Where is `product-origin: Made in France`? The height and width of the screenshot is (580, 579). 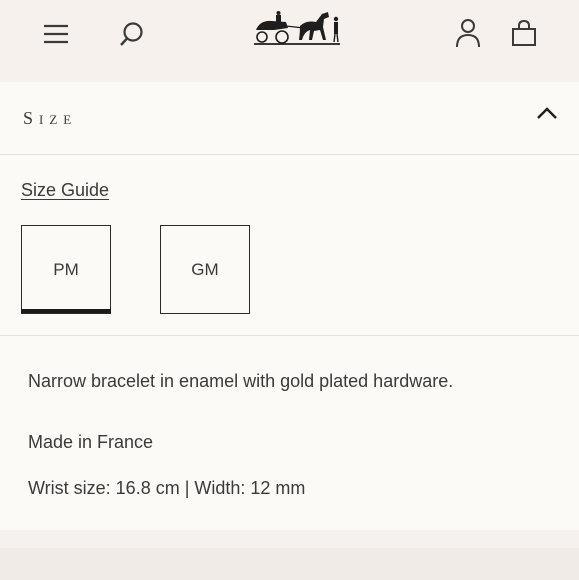 product-origin: Made in France is located at coordinates (91, 442).